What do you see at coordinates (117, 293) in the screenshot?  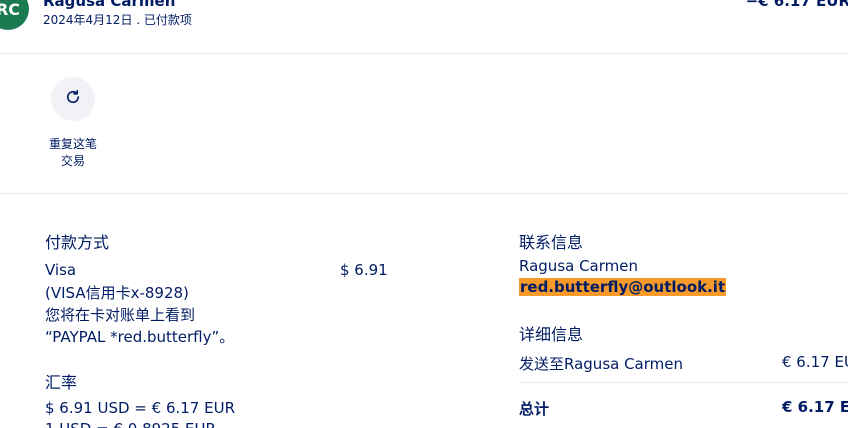 I see `payment-card: (VISA信用卡x-8928)` at bounding box center [117, 293].